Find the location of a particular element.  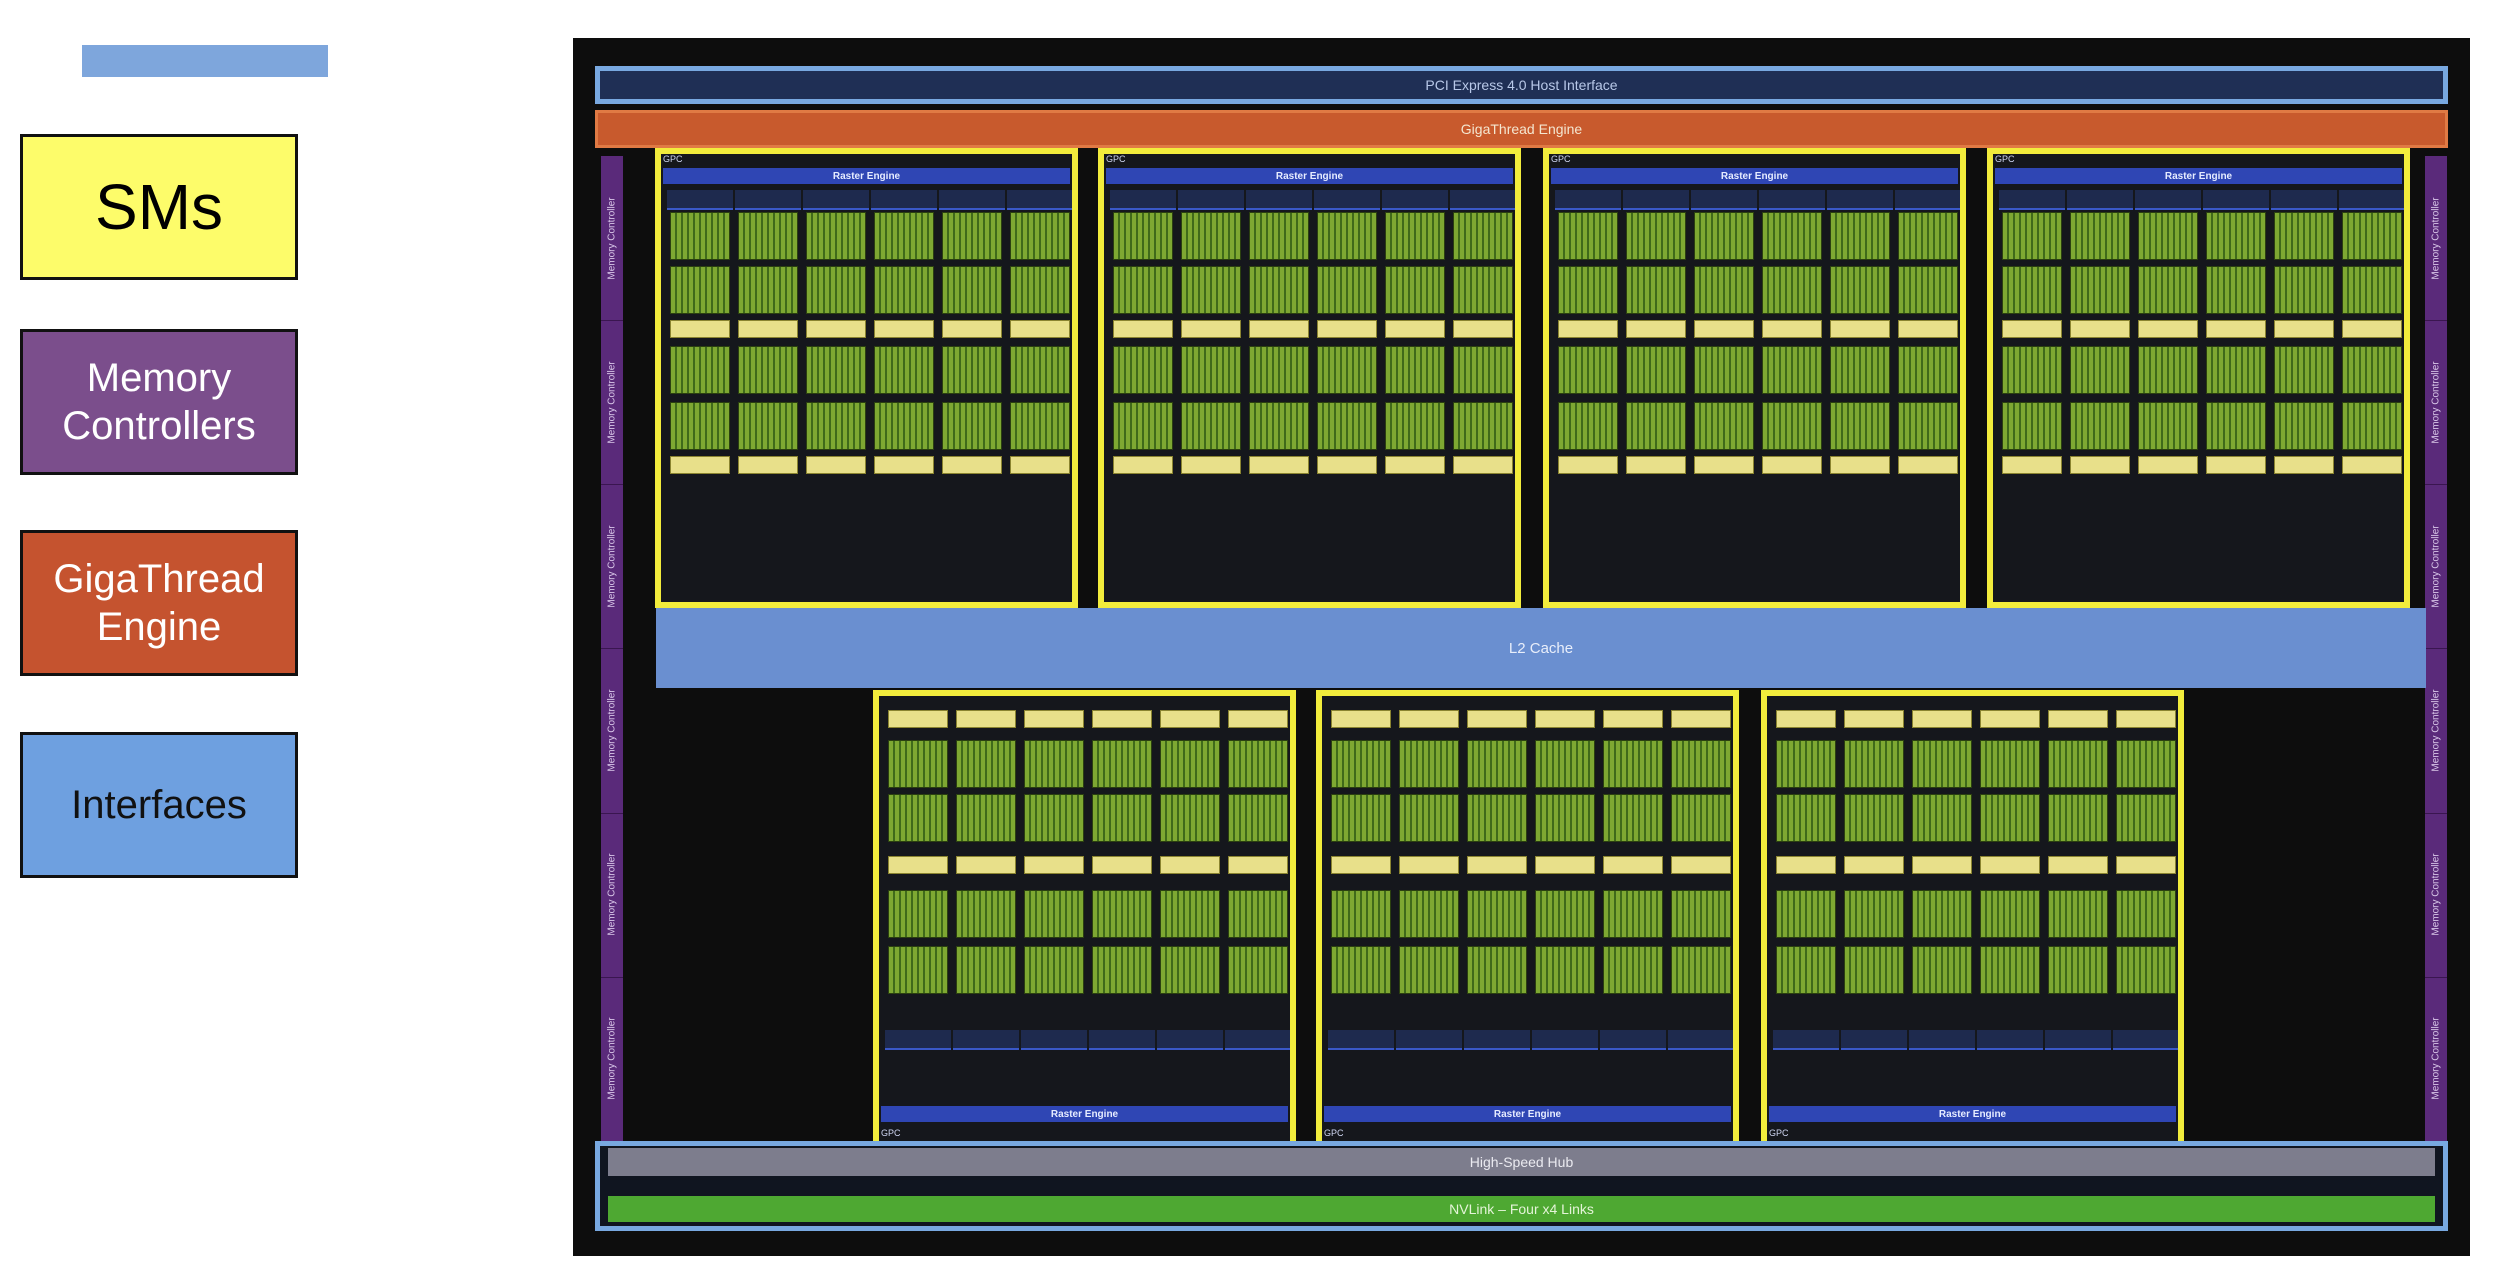

pcie-host-interface: PCI Express 4.0 Host Interface is located at coordinates (1521, 85).